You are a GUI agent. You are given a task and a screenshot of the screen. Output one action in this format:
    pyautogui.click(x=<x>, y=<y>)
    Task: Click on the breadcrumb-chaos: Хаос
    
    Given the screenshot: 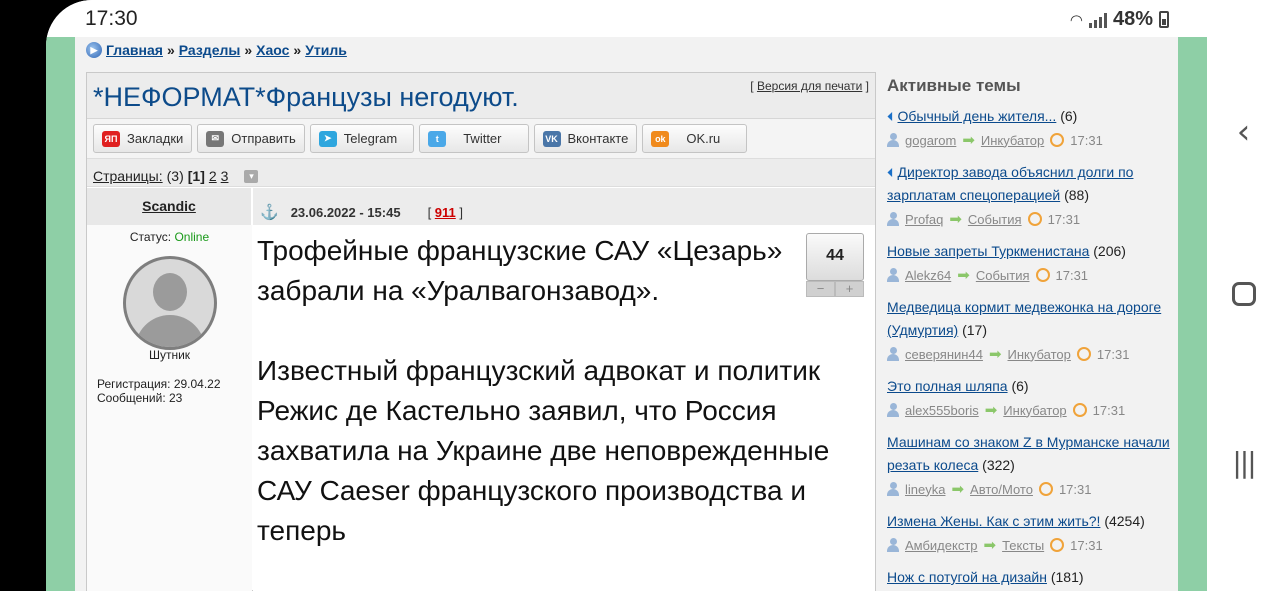 What is the action you would take?
    pyautogui.click(x=272, y=50)
    